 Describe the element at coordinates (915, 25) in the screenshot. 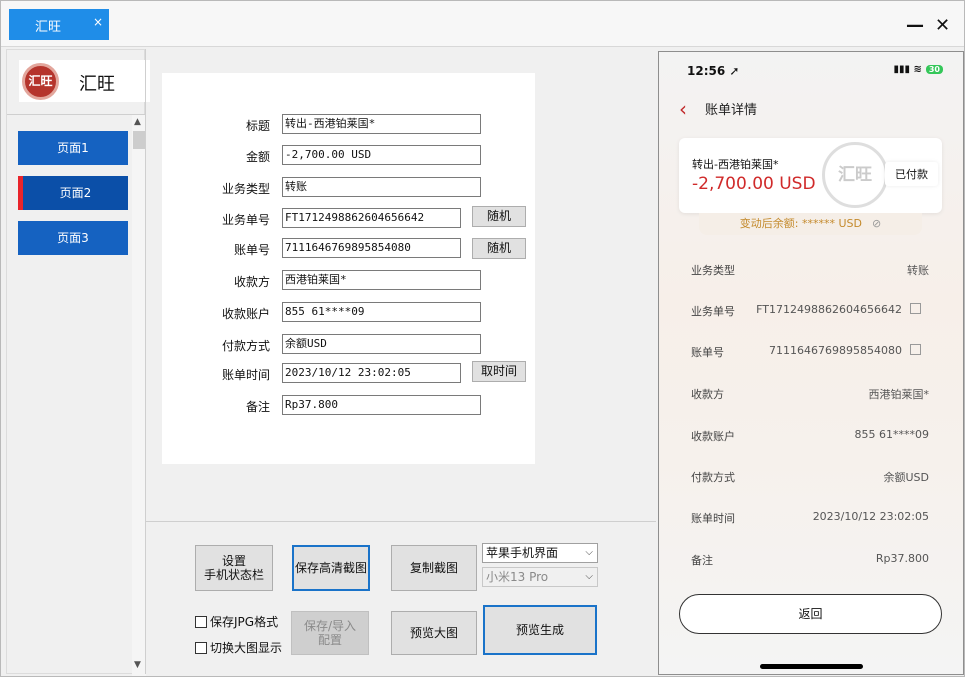

I see `minimize-icon: —` at that location.